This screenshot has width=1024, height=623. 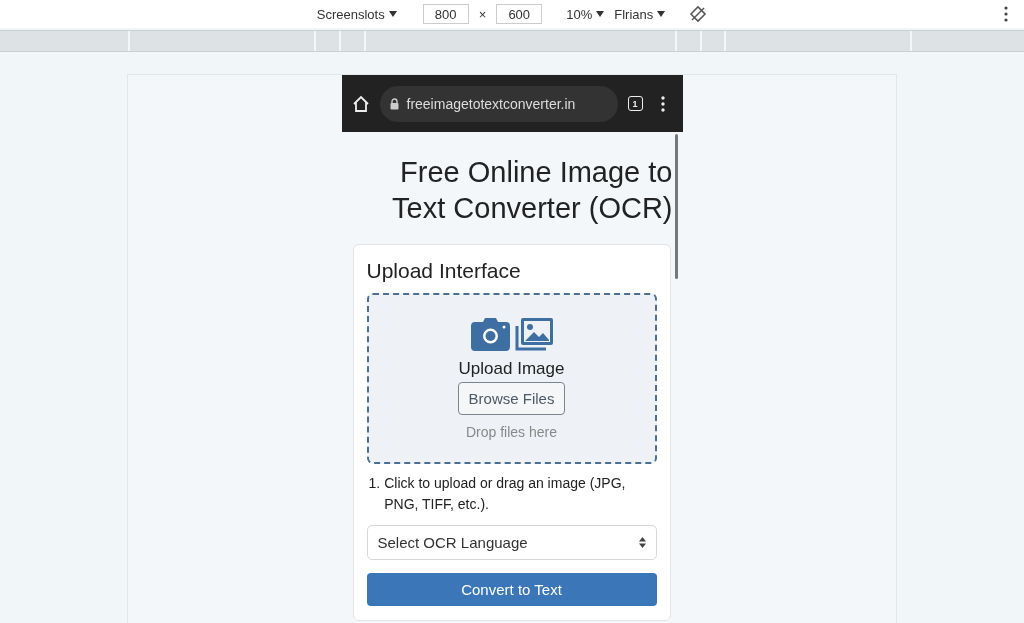 What do you see at coordinates (511, 398) in the screenshot?
I see `browse-files-button: Browse Files` at bounding box center [511, 398].